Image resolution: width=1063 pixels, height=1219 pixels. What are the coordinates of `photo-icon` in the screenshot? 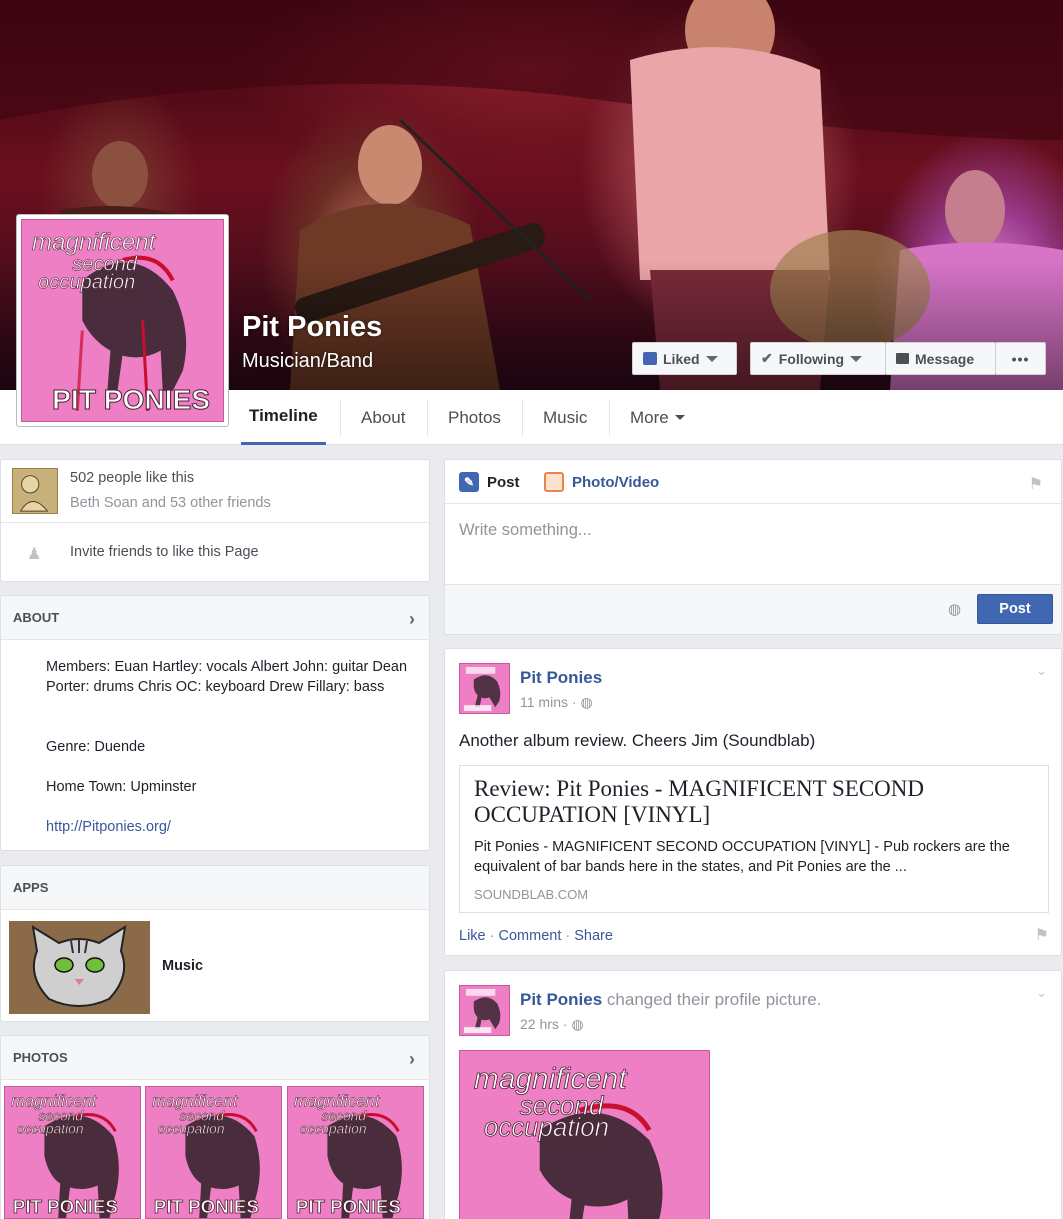 It's located at (554, 482).